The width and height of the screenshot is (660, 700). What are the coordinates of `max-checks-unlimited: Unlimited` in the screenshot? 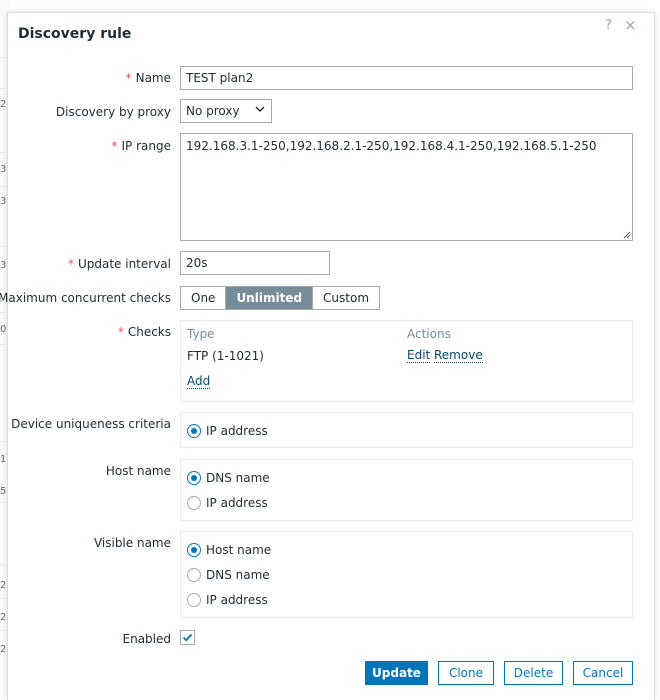 It's located at (270, 298).